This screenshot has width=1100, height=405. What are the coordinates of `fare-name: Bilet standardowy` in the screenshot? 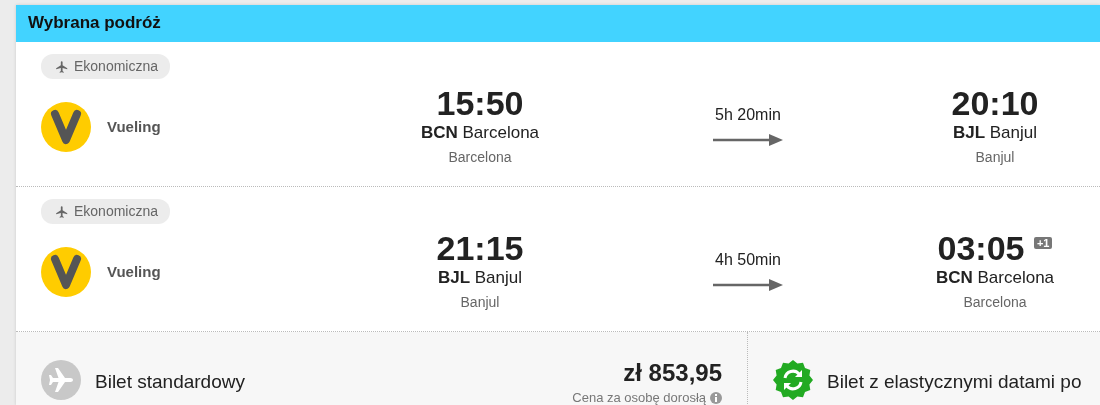 It's located at (170, 382).